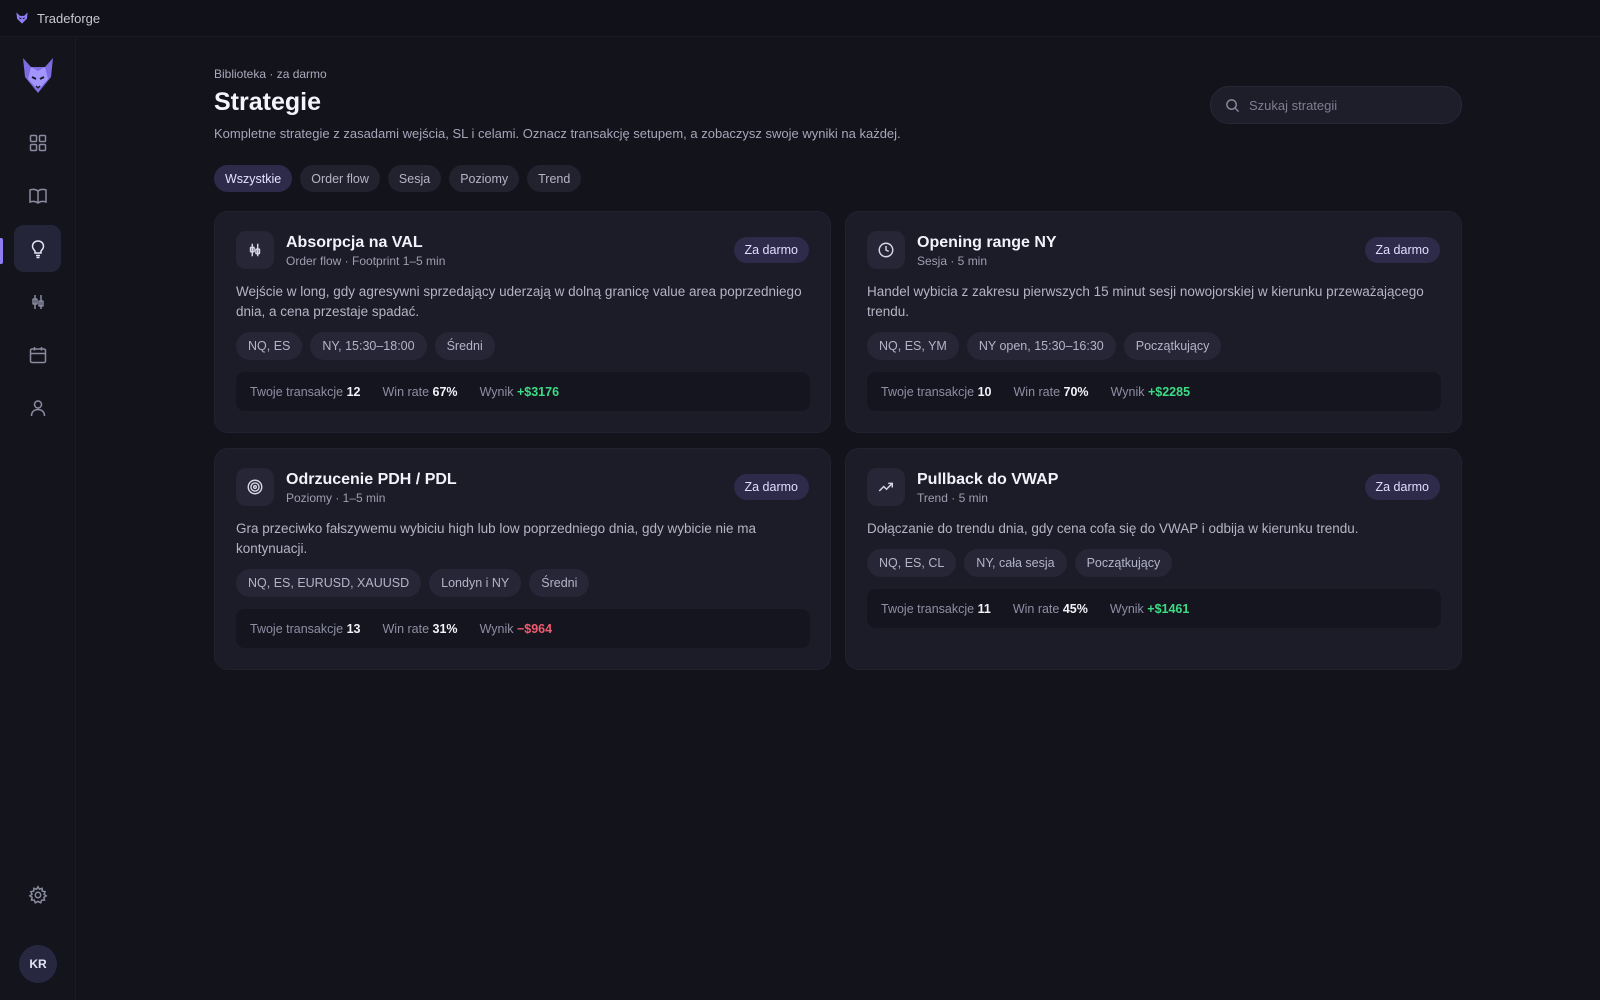 Image resolution: width=1600 pixels, height=1000 pixels. What do you see at coordinates (936, 391) in the screenshot?
I see `stat-trades: Twoje transakcje 10` at bounding box center [936, 391].